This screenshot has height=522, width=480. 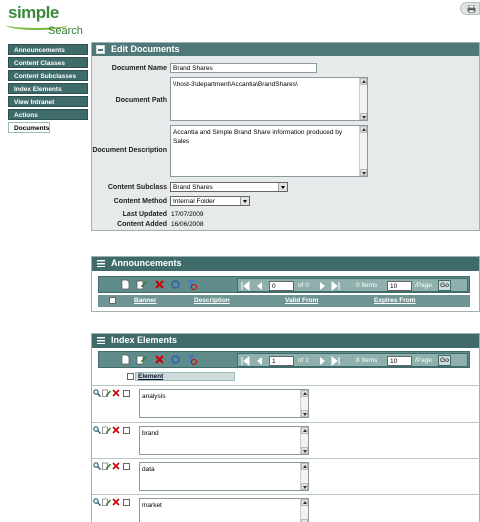 What do you see at coordinates (100, 49) in the screenshot?
I see `collapse-icon` at bounding box center [100, 49].